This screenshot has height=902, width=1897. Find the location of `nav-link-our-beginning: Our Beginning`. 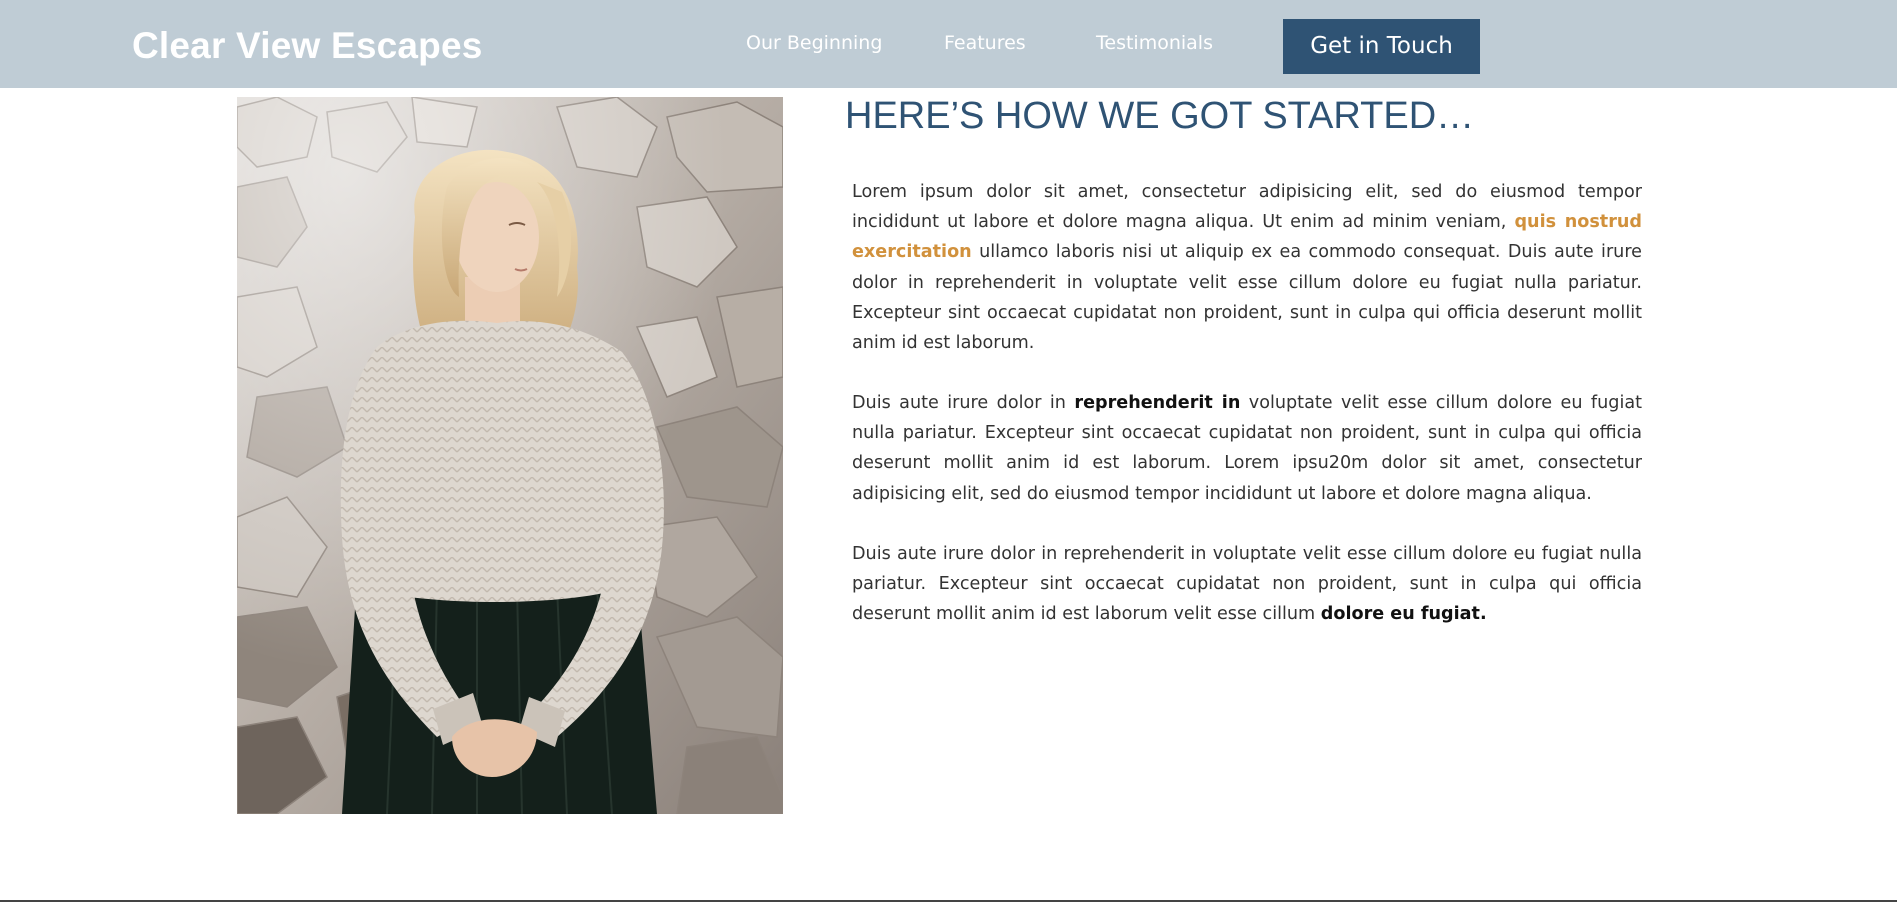

nav-link-our-beginning: Our Beginning is located at coordinates (814, 43).